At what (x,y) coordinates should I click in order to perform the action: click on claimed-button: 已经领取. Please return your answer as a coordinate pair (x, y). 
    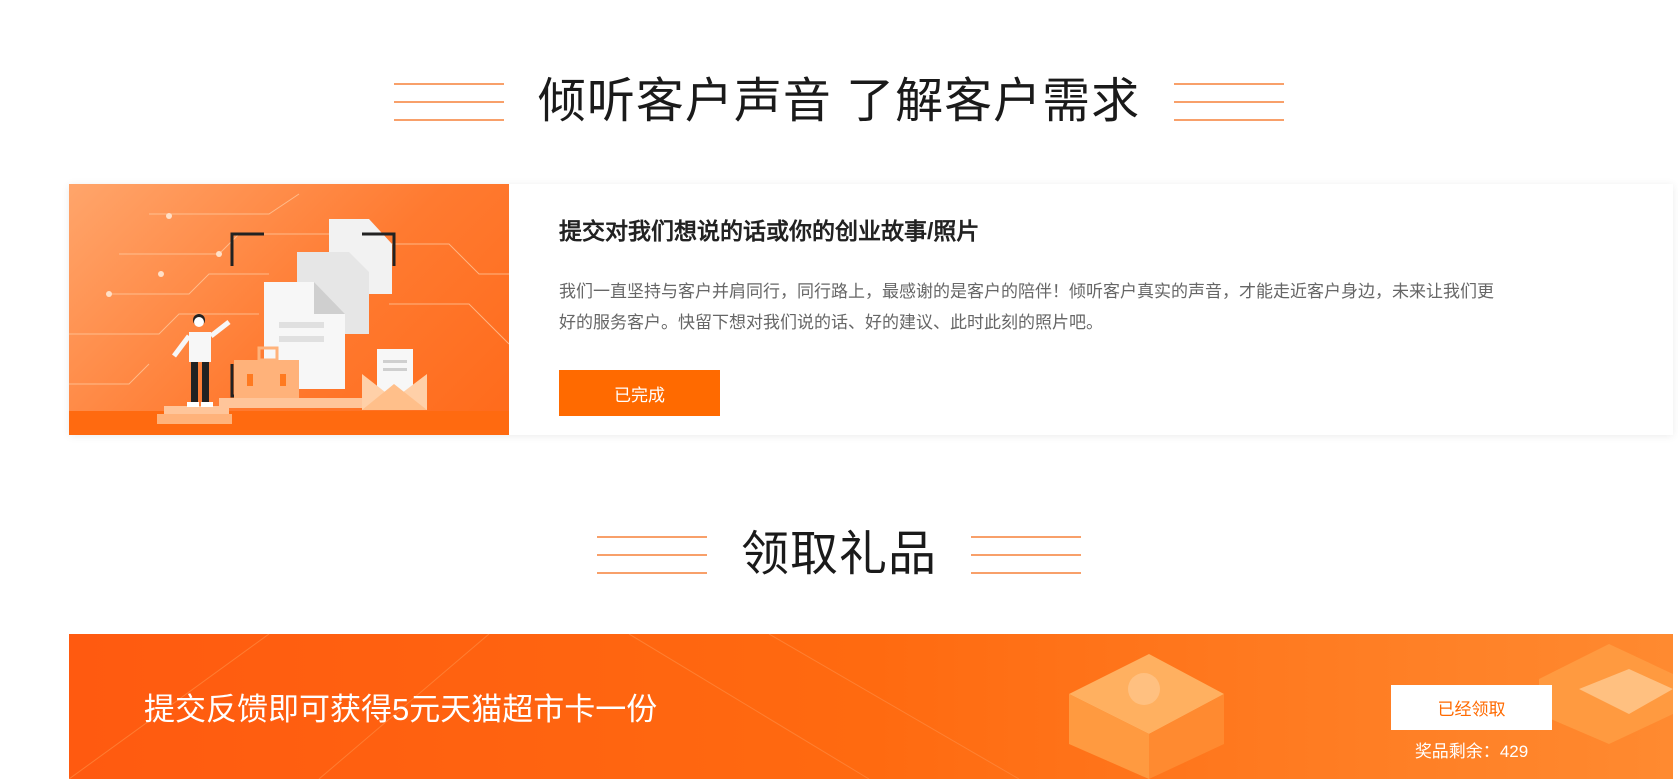
    Looking at the image, I should click on (1471, 707).